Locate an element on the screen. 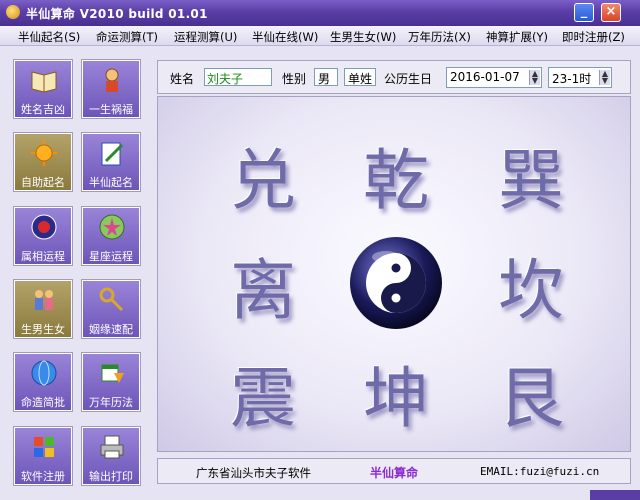 The height and width of the screenshot is (500, 640). sidebar-button-print: 输出打印 is located at coordinates (111, 456).